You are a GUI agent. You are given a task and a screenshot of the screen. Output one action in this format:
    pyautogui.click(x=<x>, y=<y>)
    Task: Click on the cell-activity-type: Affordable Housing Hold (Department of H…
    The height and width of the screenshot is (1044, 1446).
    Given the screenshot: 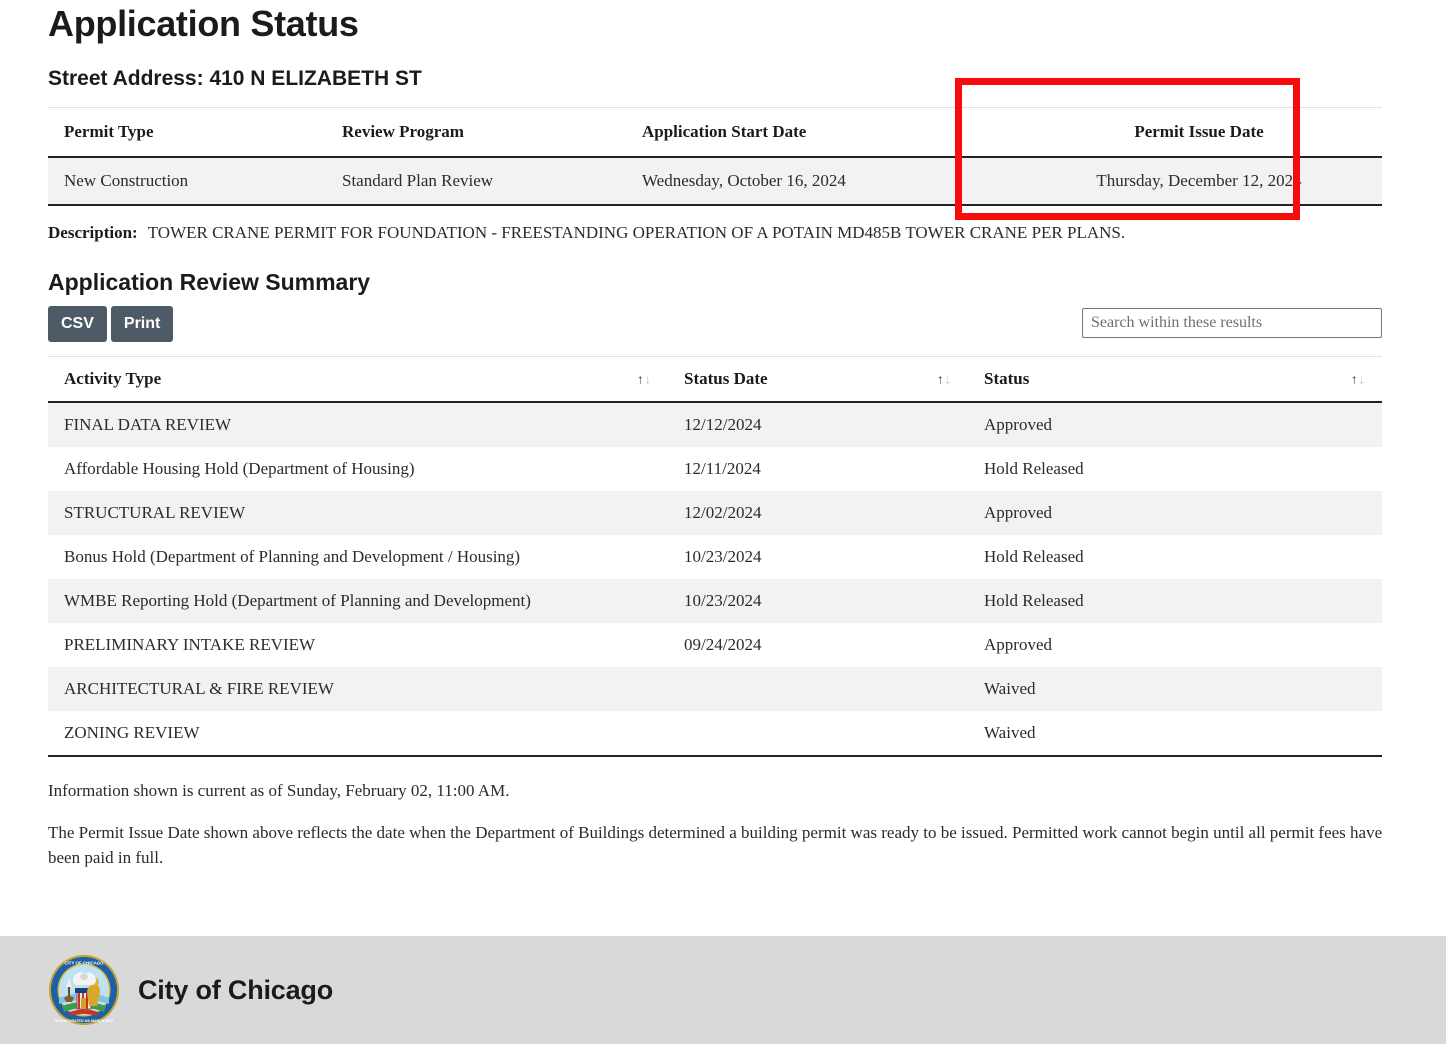 What is the action you would take?
    pyautogui.click(x=358, y=468)
    